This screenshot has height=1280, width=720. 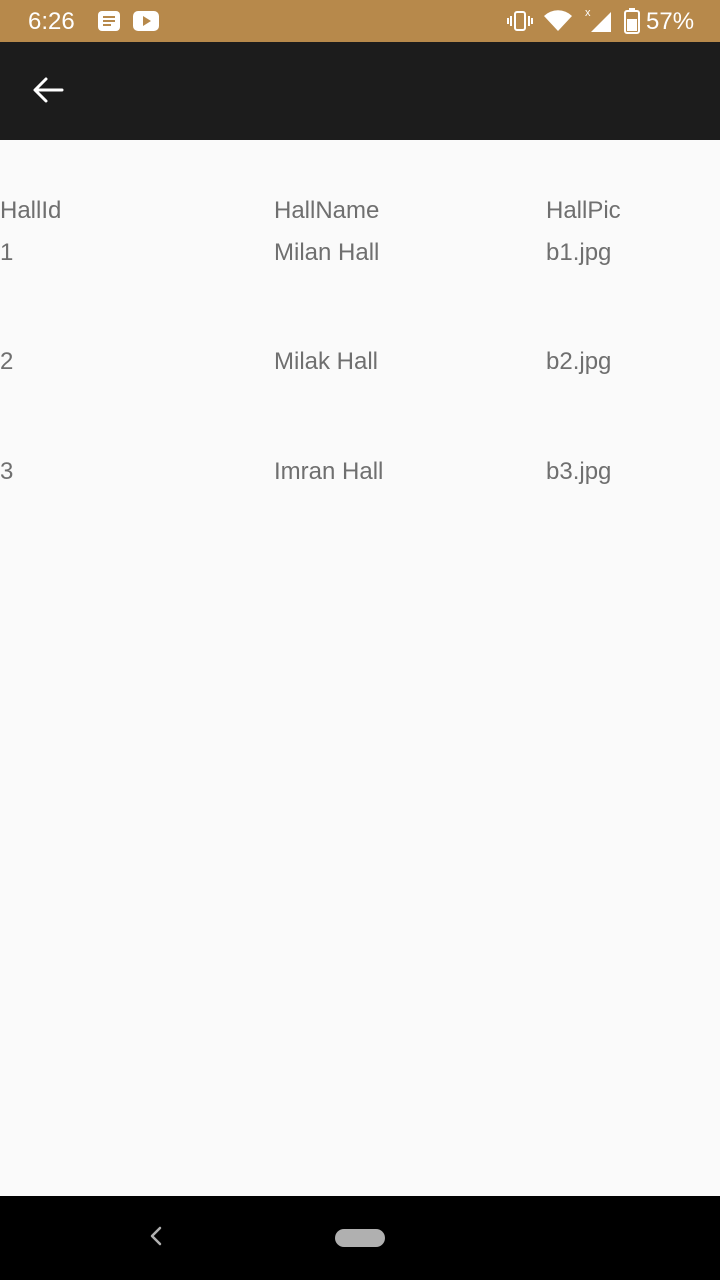 What do you see at coordinates (31, 210) in the screenshot?
I see `header-hall-id: HallId` at bounding box center [31, 210].